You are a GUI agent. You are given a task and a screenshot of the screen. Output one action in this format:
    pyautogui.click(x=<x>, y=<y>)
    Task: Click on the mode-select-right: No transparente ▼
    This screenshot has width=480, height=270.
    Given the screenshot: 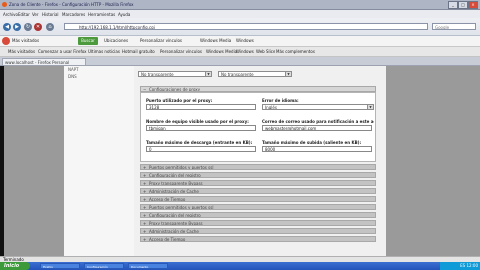 What is the action you would take?
    pyautogui.click(x=255, y=74)
    